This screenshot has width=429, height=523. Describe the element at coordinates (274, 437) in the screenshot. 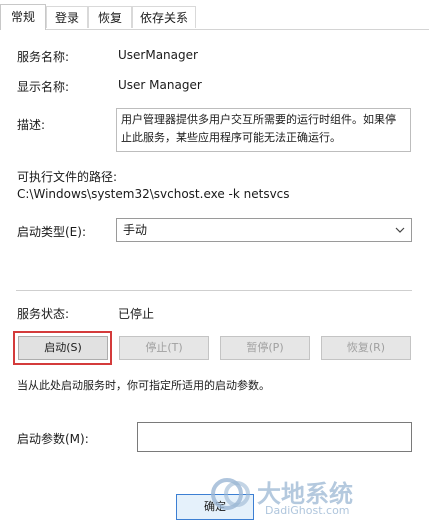

I see `start-params-input` at that location.